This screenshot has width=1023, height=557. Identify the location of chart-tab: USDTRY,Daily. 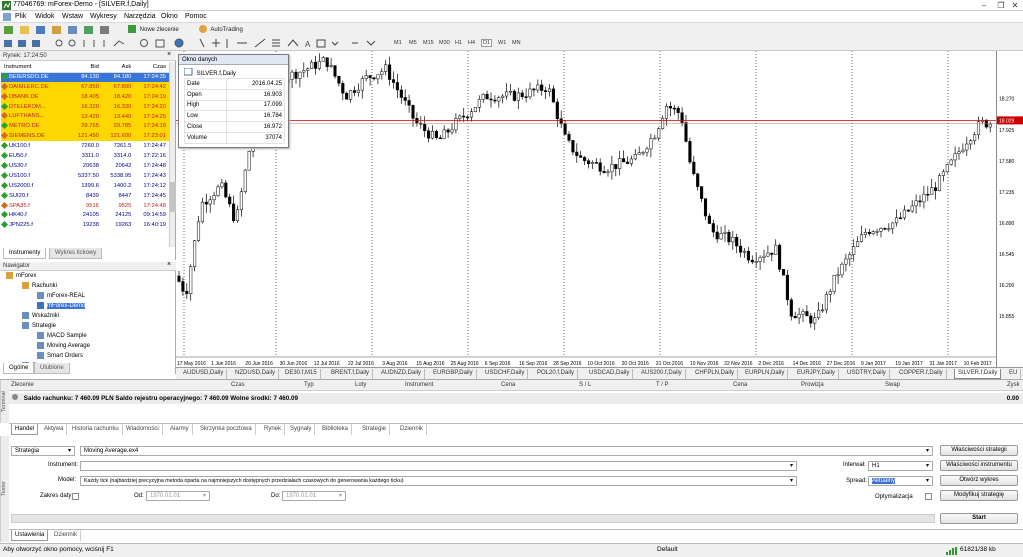
(867, 374).